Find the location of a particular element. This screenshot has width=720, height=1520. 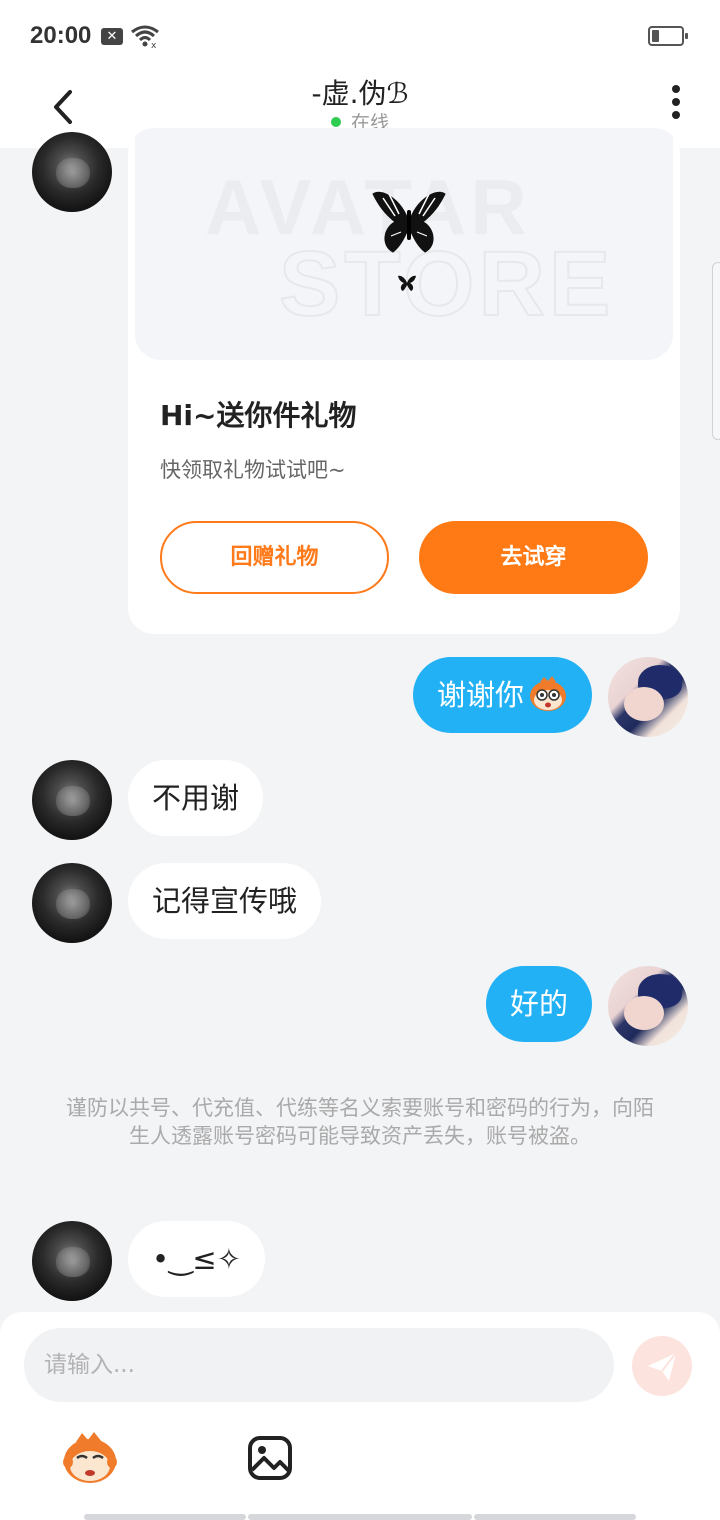

gift-banner: AVATAR STORE is located at coordinates (404, 244).